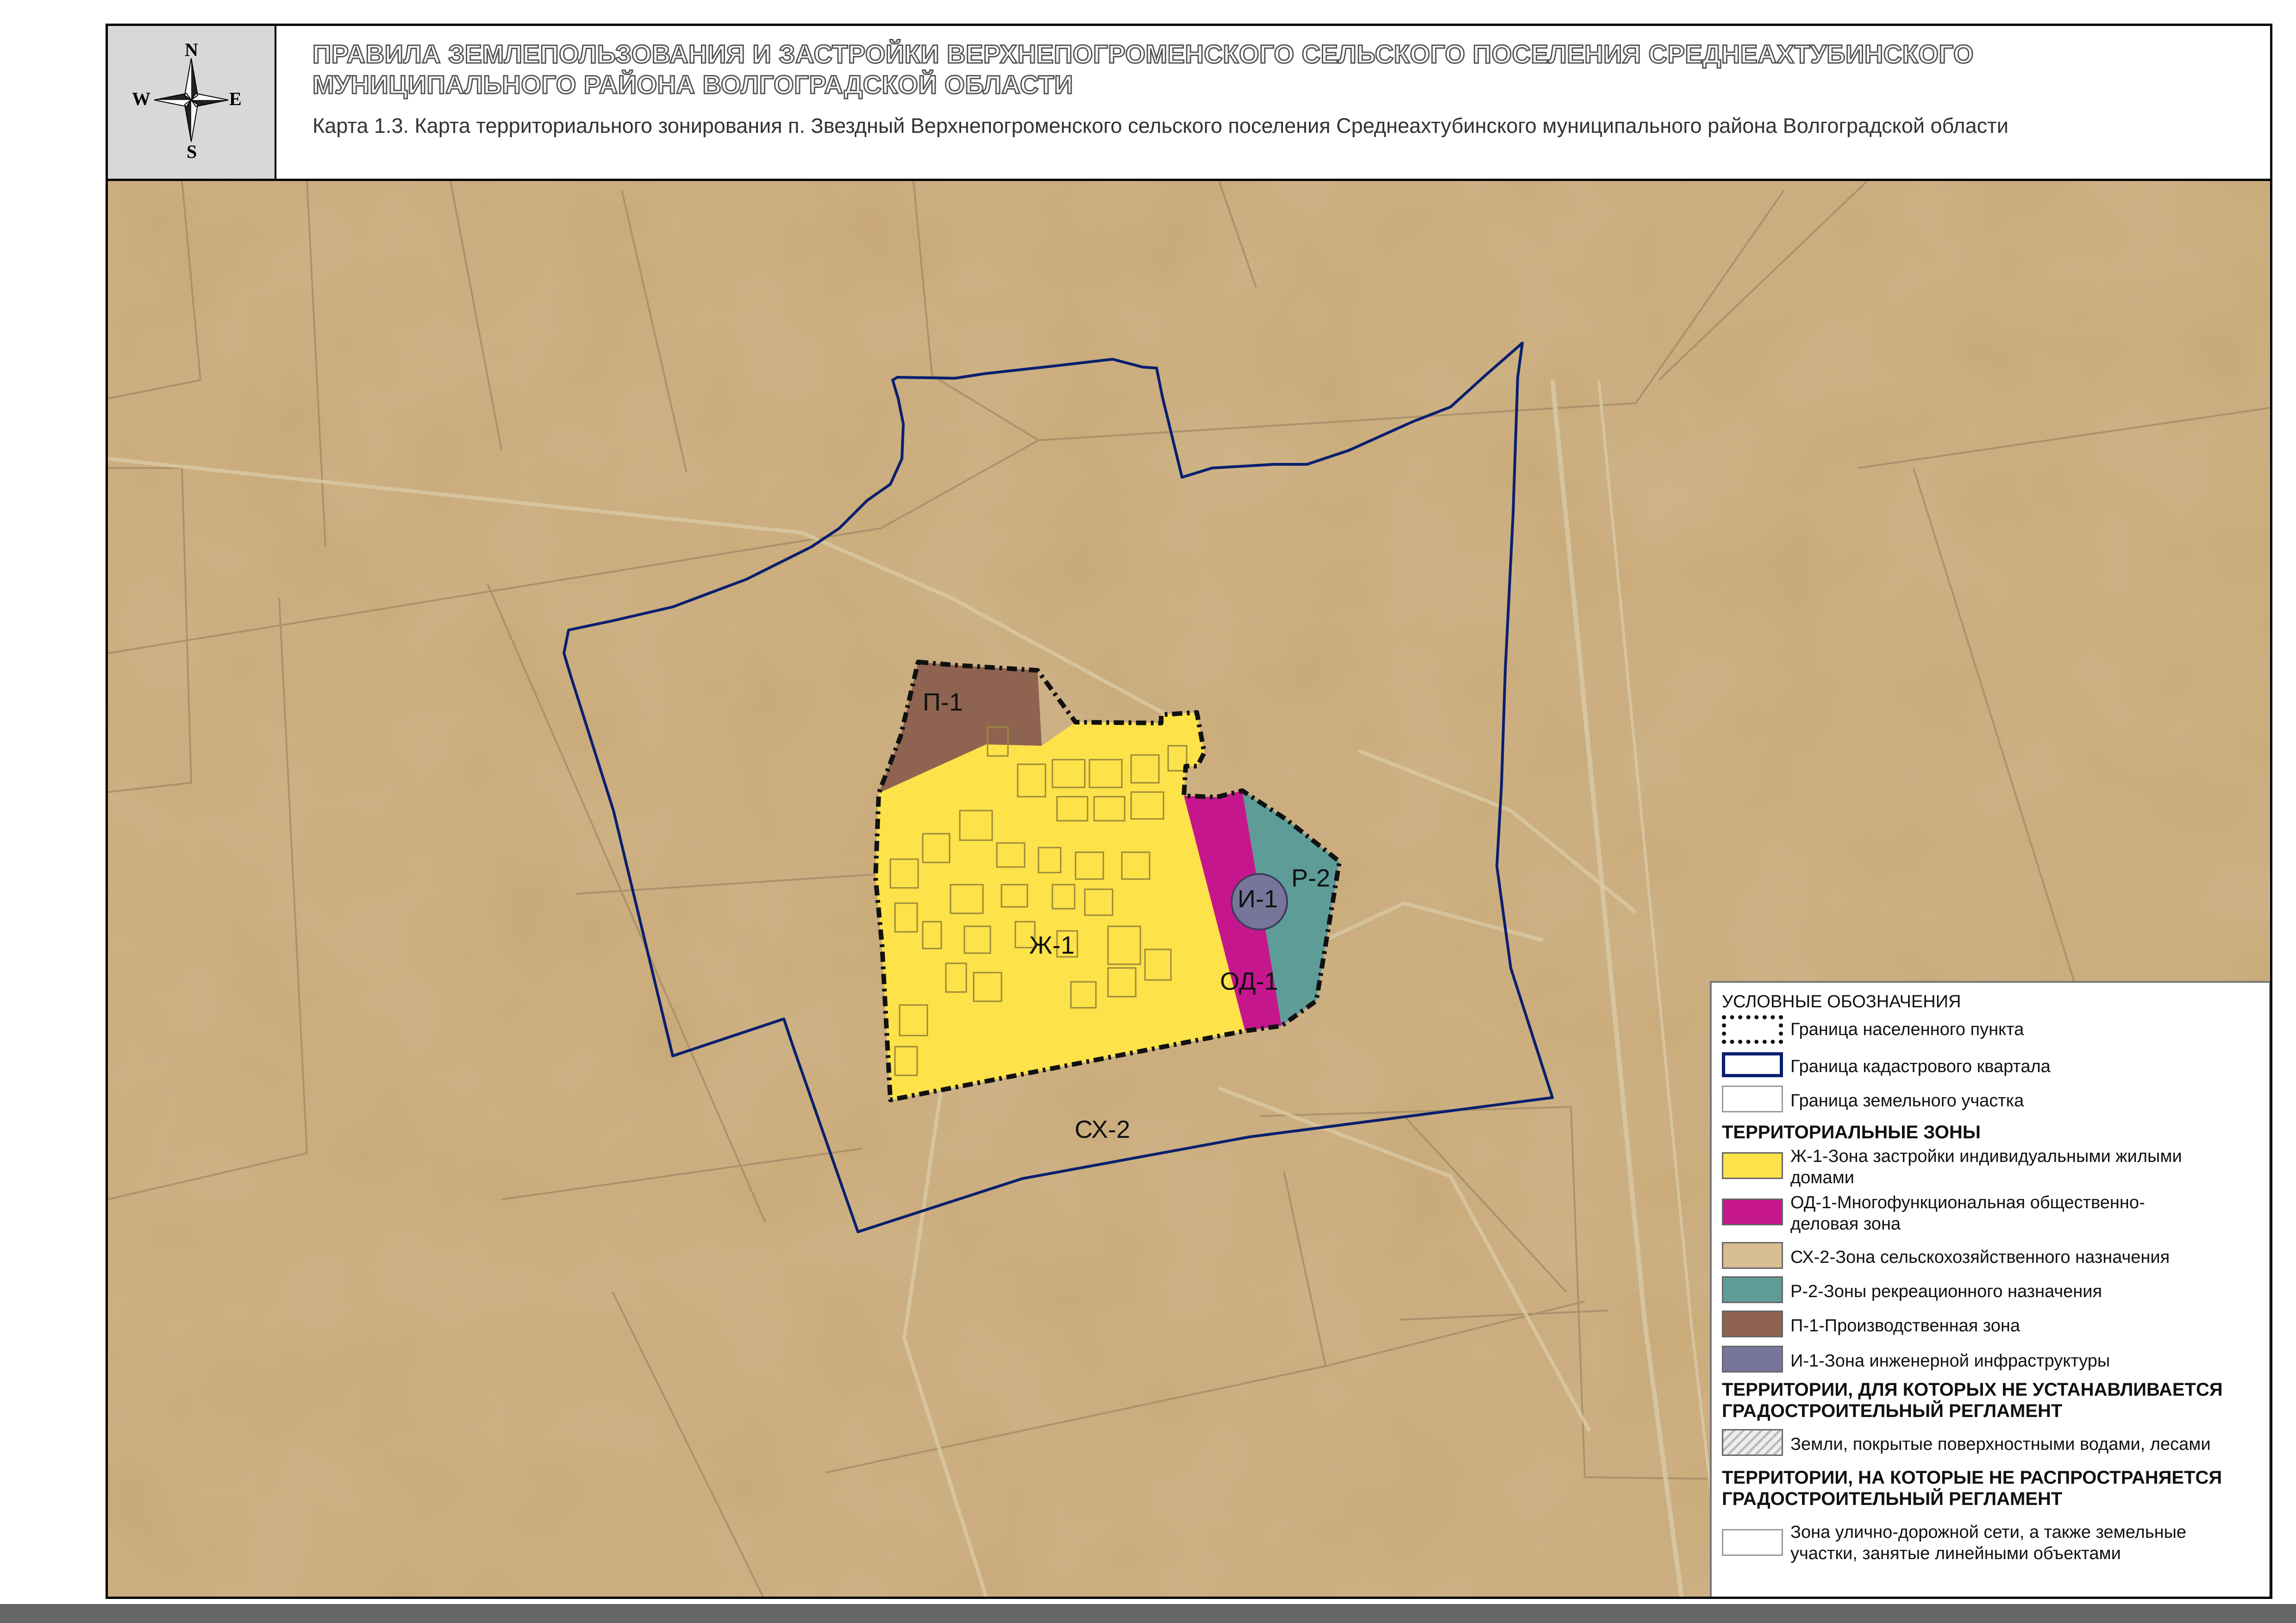 The height and width of the screenshot is (1623, 2296). What do you see at coordinates (1052, 945) in the screenshot?
I see `zone-label-zh1: Ж-1` at bounding box center [1052, 945].